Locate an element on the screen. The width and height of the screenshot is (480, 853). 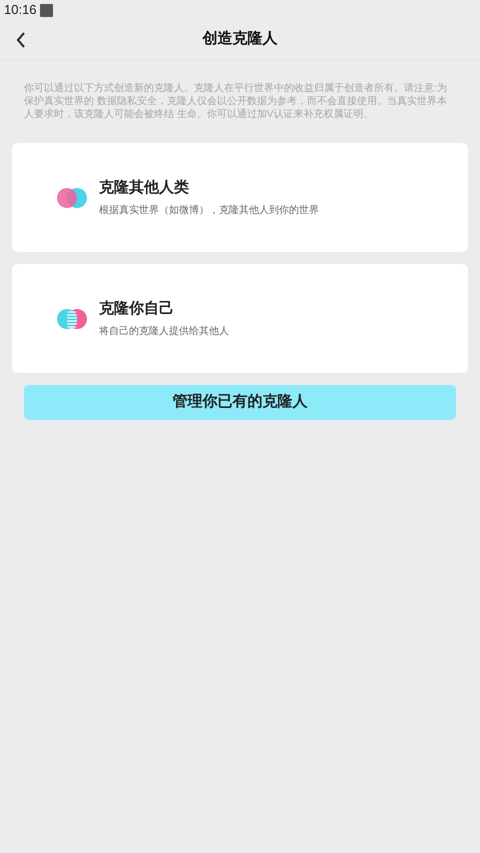
page-title: 创造克隆人 is located at coordinates (240, 39).